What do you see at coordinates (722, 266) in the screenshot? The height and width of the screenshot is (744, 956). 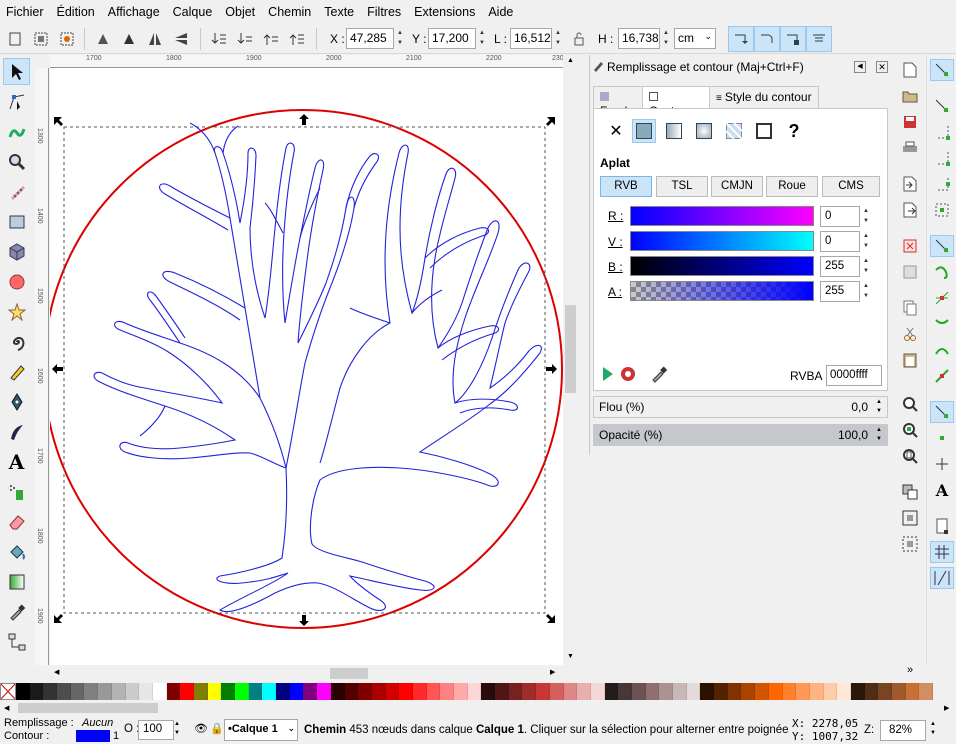 I see `blue-slider` at bounding box center [722, 266].